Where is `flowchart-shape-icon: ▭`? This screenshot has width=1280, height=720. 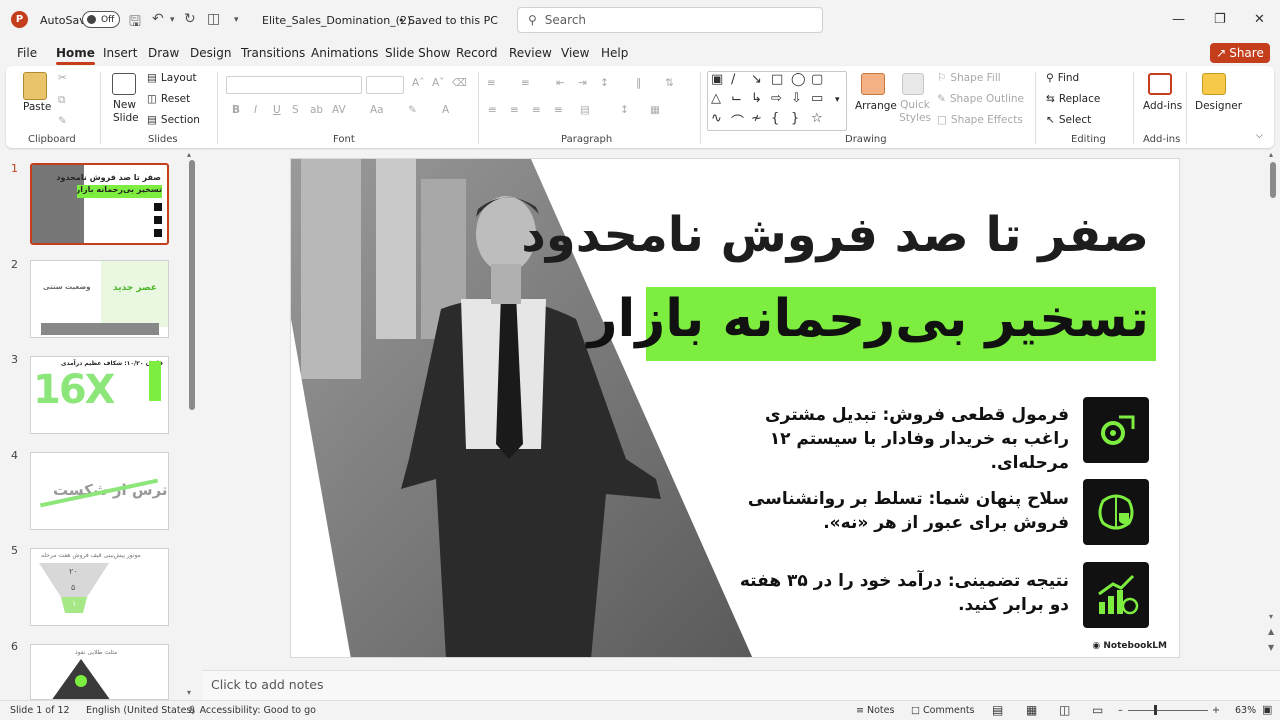
flowchart-shape-icon: ▭ is located at coordinates (817, 98).